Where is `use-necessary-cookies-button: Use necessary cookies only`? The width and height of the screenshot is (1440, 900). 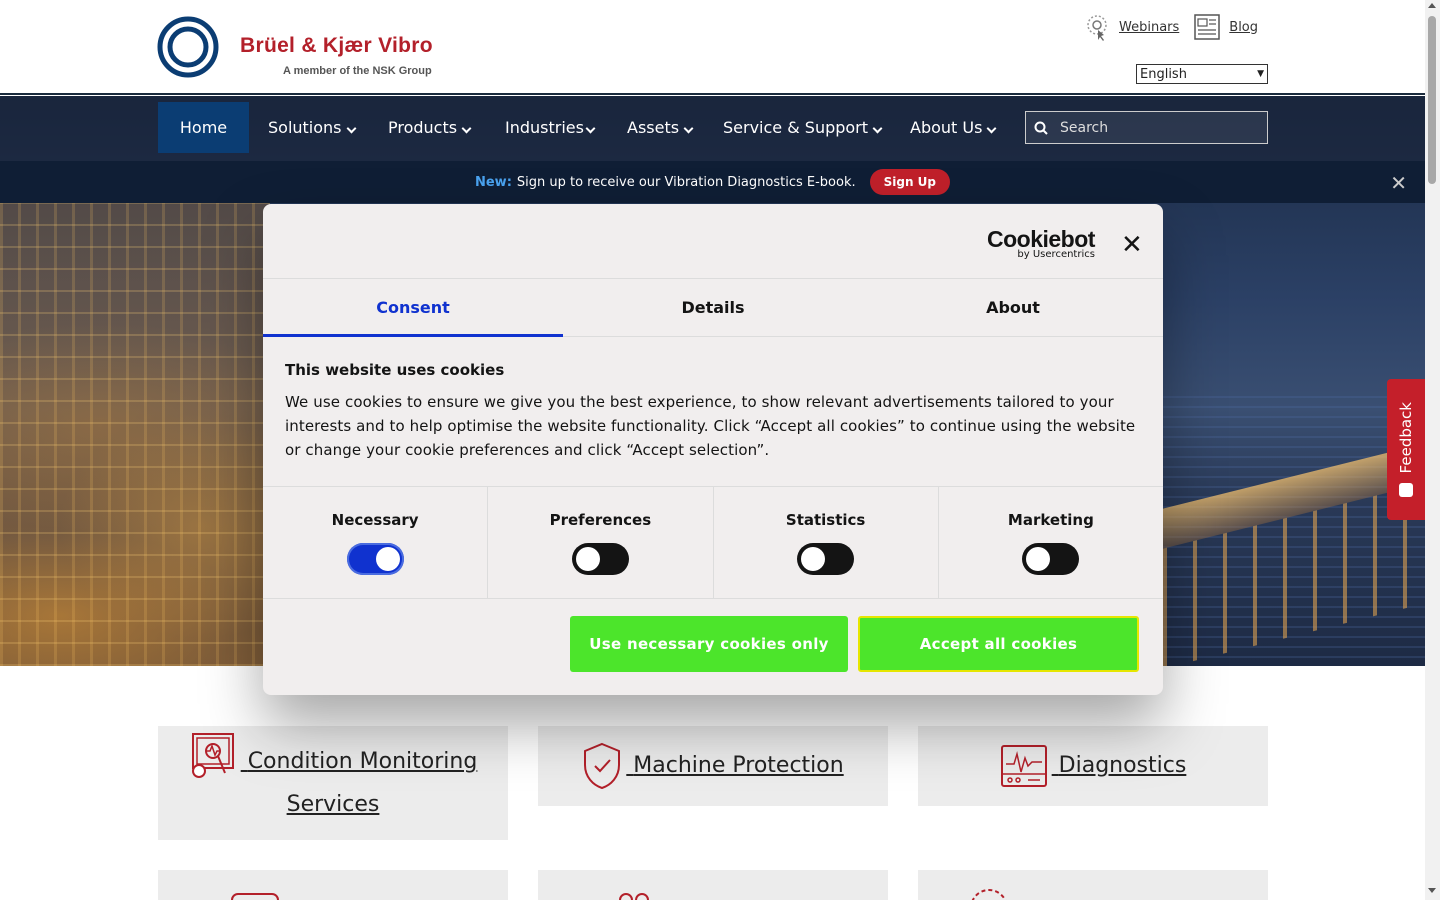
use-necessary-cookies-button: Use necessary cookies only is located at coordinates (709, 644).